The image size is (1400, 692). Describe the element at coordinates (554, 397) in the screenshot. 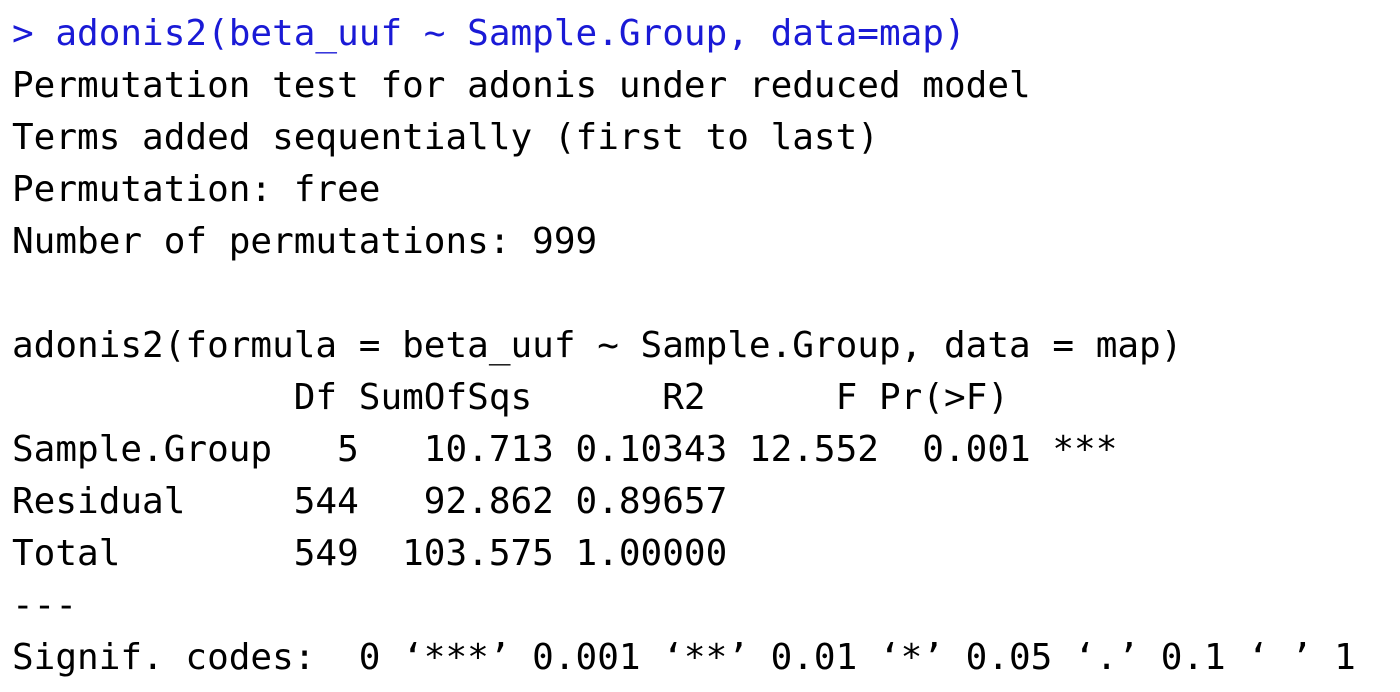

I see `table-header: Df SumOfSqs R2 F Pr(>F)` at that location.